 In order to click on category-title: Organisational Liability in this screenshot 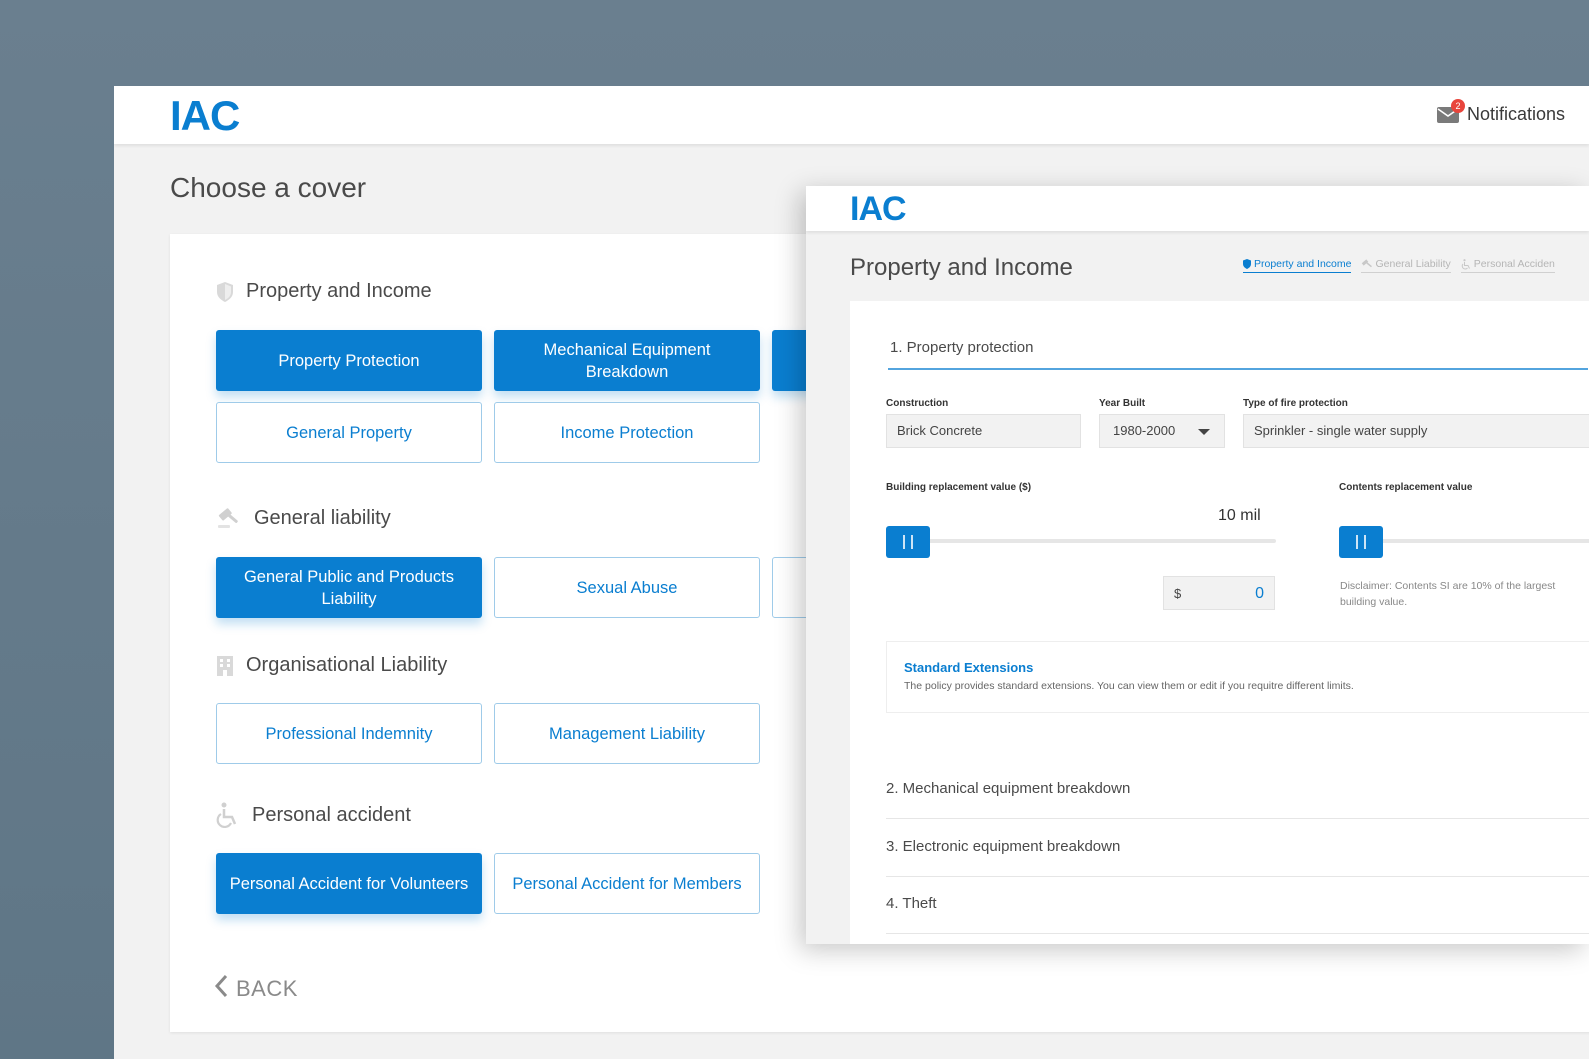, I will do `click(347, 665)`.